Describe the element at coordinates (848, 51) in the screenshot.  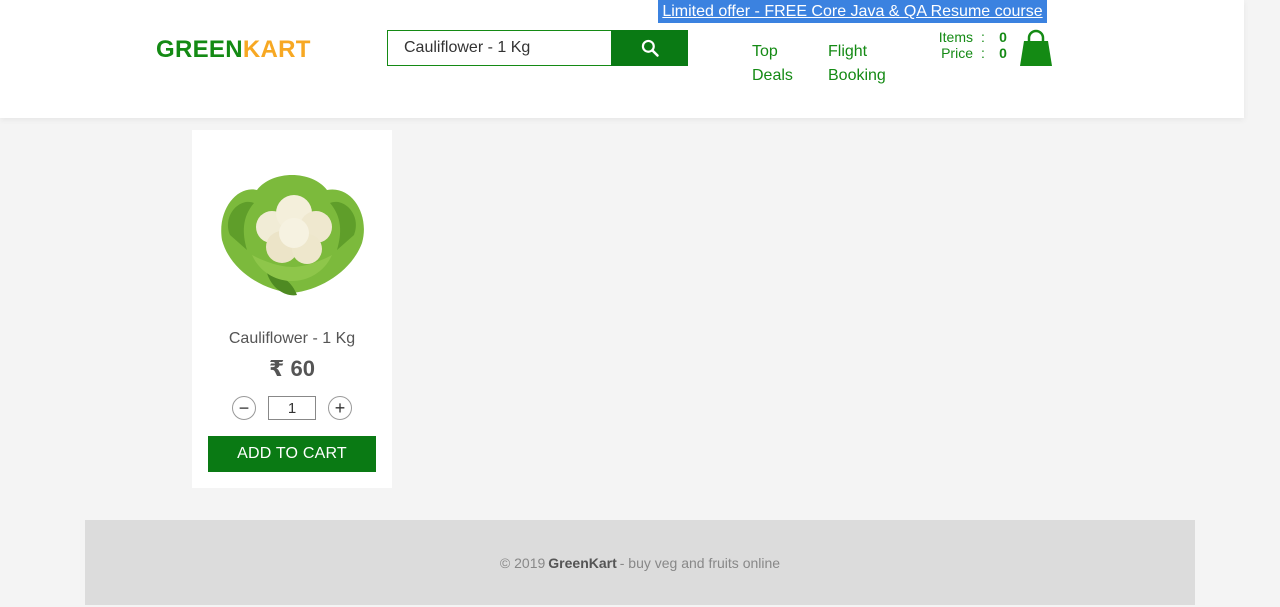
I see `nav-flight-booking-line1: Flight` at that location.